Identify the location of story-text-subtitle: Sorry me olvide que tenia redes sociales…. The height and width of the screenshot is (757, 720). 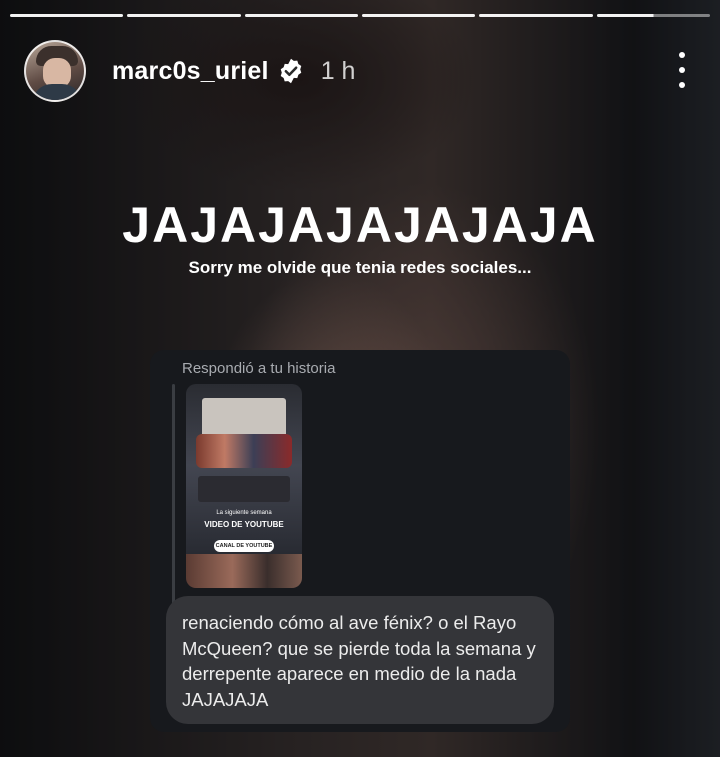
(360, 267).